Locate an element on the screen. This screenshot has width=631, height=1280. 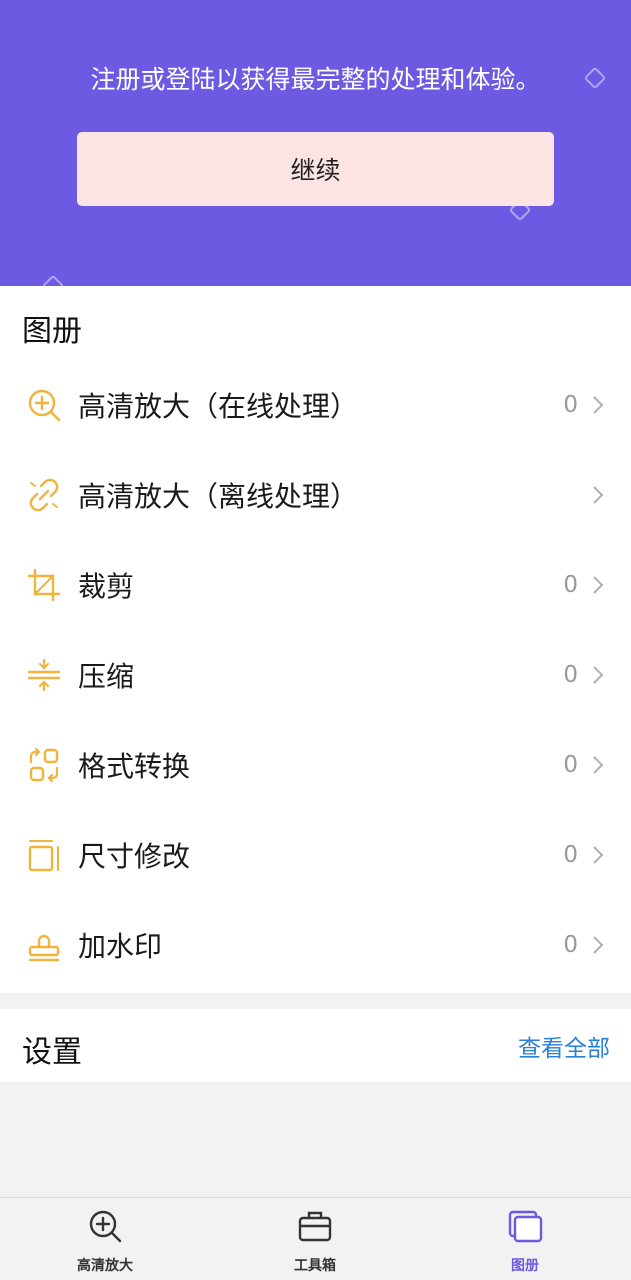
crop-icon is located at coordinates (44, 585).